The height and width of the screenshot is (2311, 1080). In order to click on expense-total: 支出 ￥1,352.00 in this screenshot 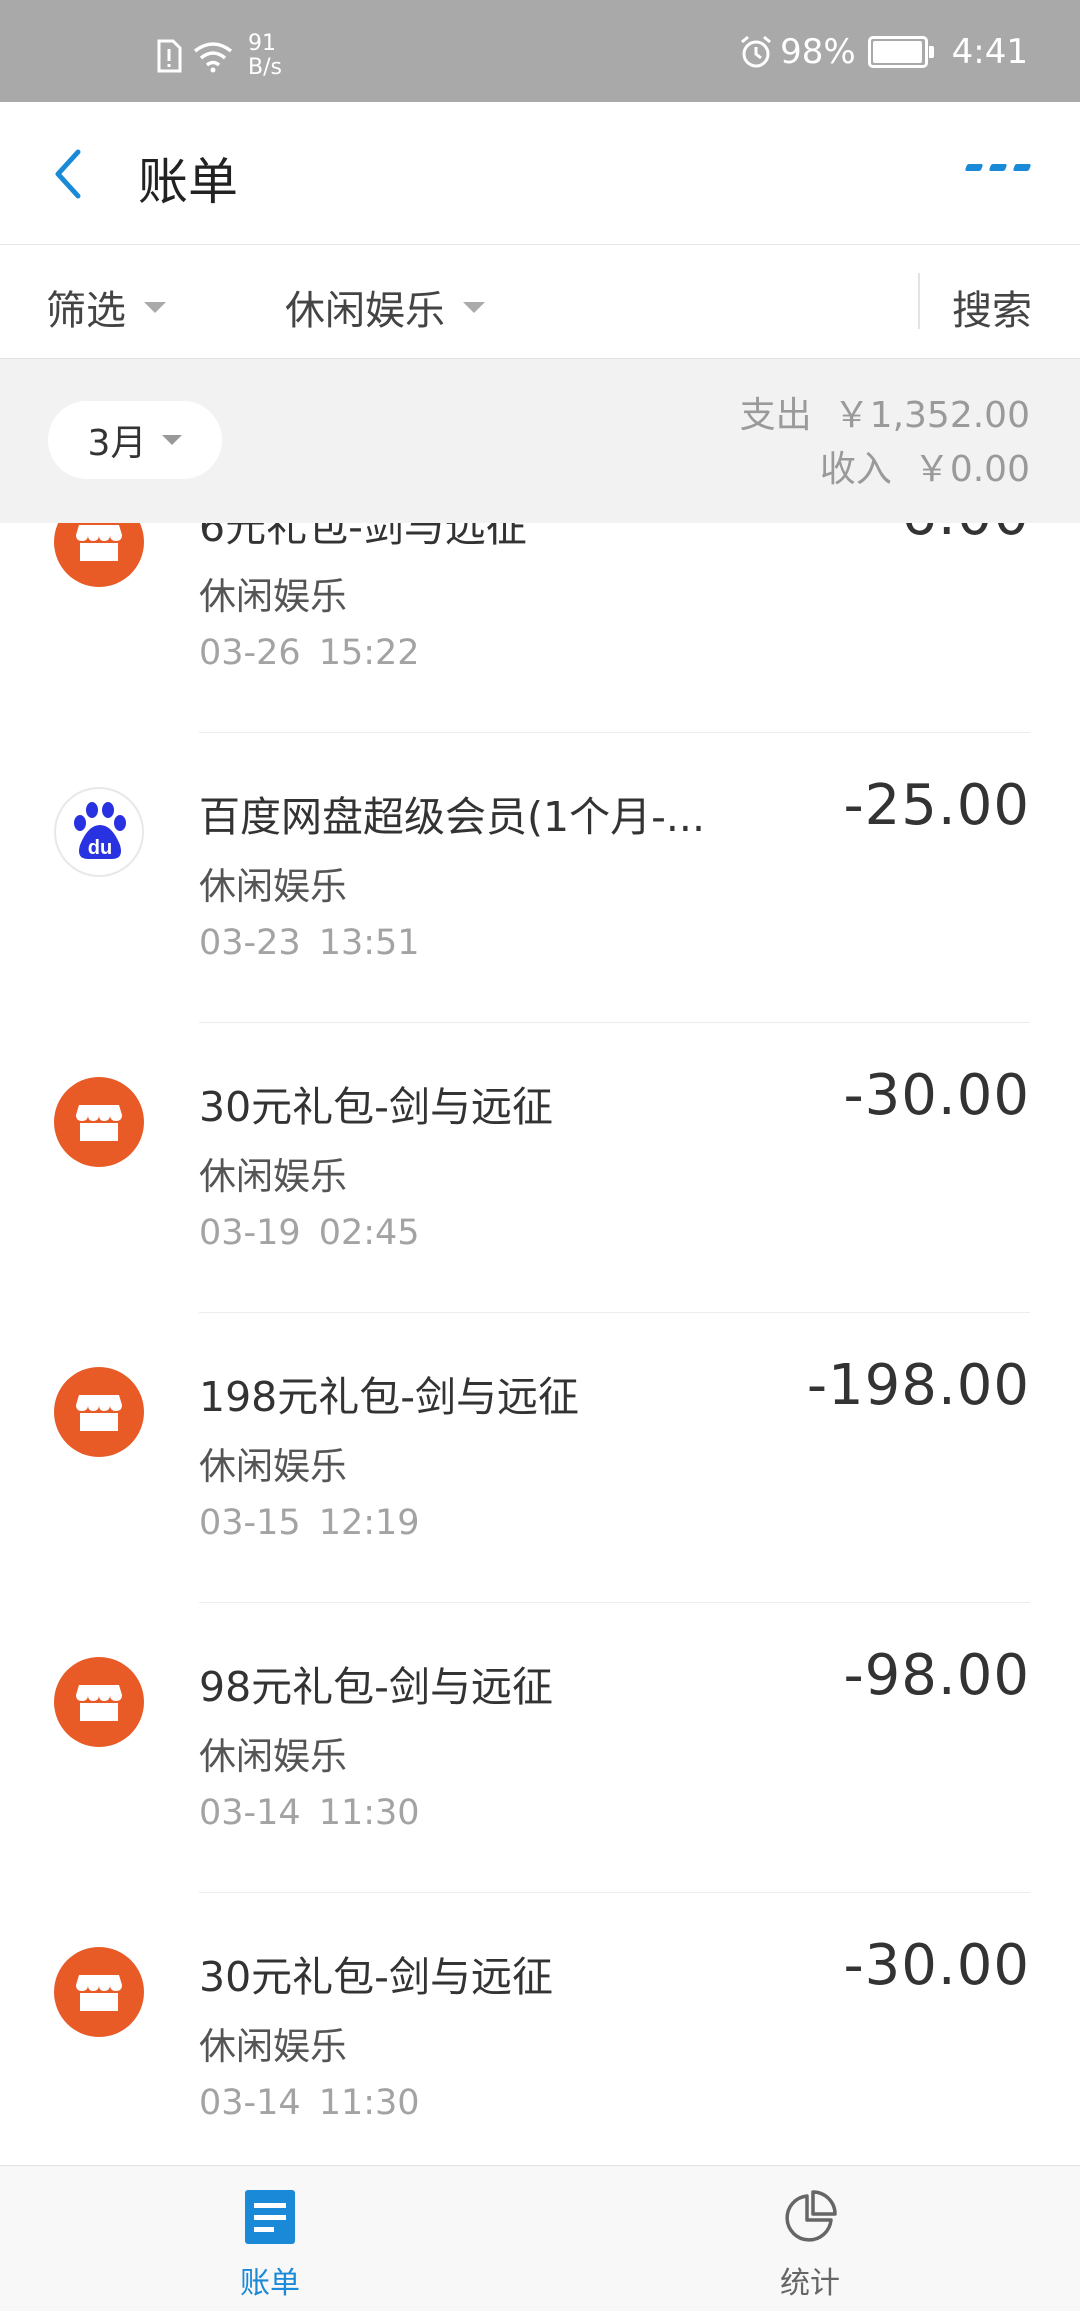, I will do `click(885, 416)`.